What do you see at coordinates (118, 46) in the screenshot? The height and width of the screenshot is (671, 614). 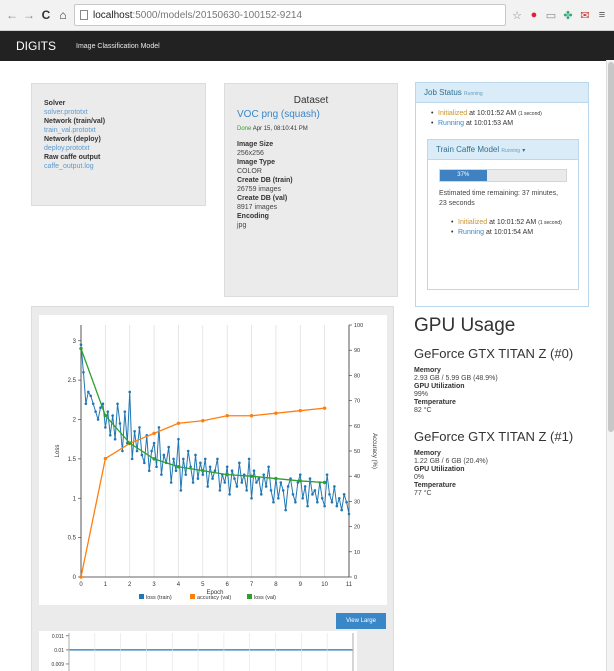 I see `breadcrumb: Image Classification Model` at bounding box center [118, 46].